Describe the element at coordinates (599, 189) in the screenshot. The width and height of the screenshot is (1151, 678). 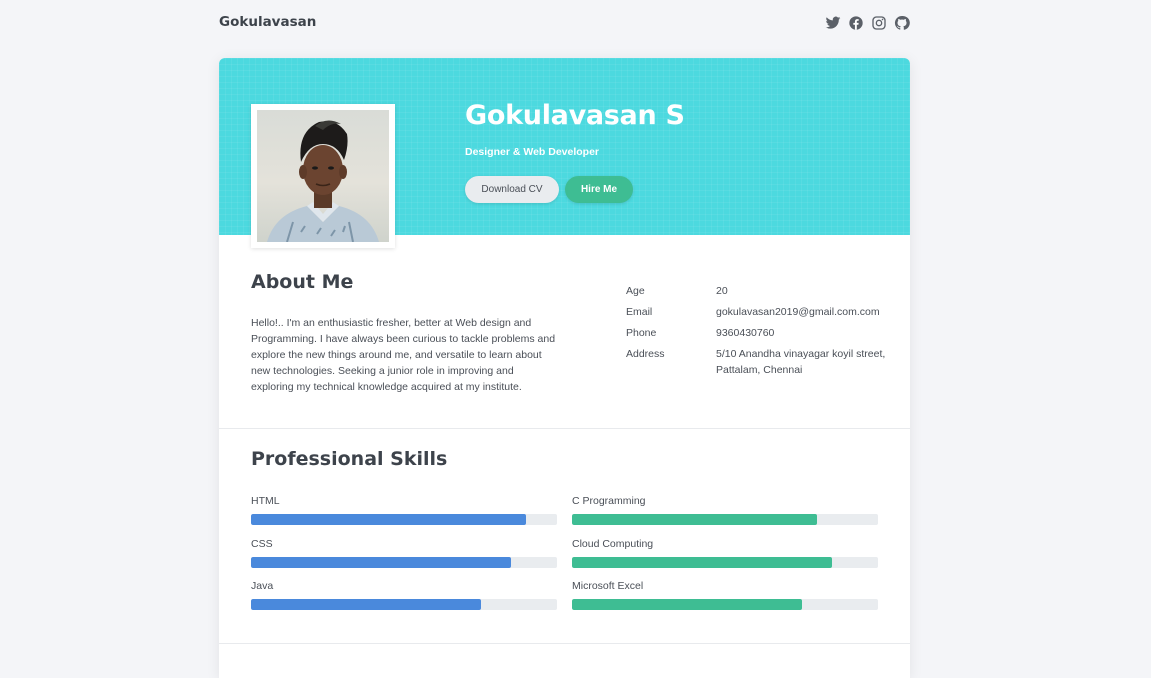
I see `hire-me-button: Hire Me` at that location.